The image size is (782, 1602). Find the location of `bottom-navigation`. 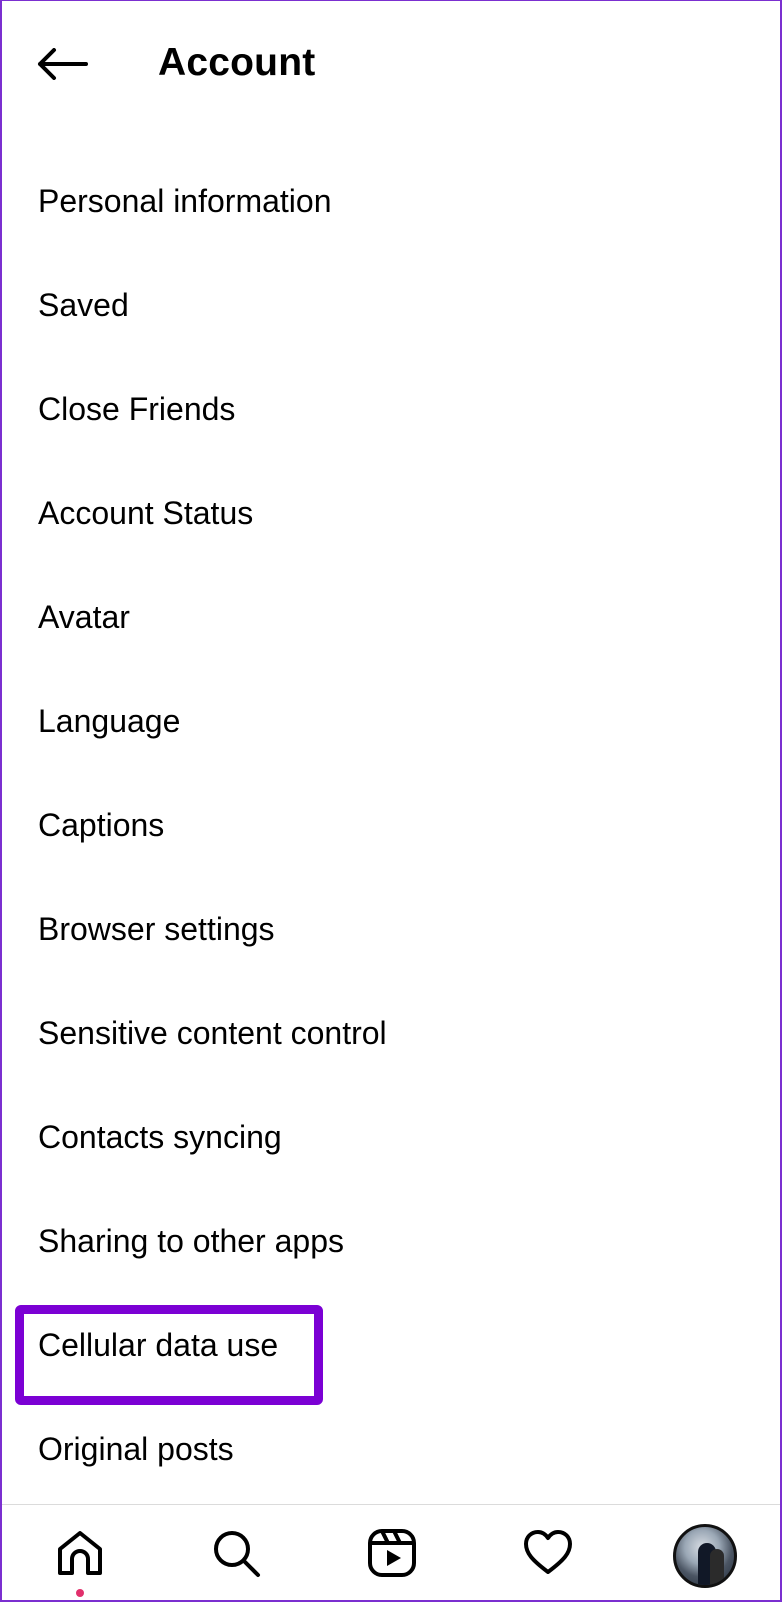

bottom-navigation is located at coordinates (391, 1552).